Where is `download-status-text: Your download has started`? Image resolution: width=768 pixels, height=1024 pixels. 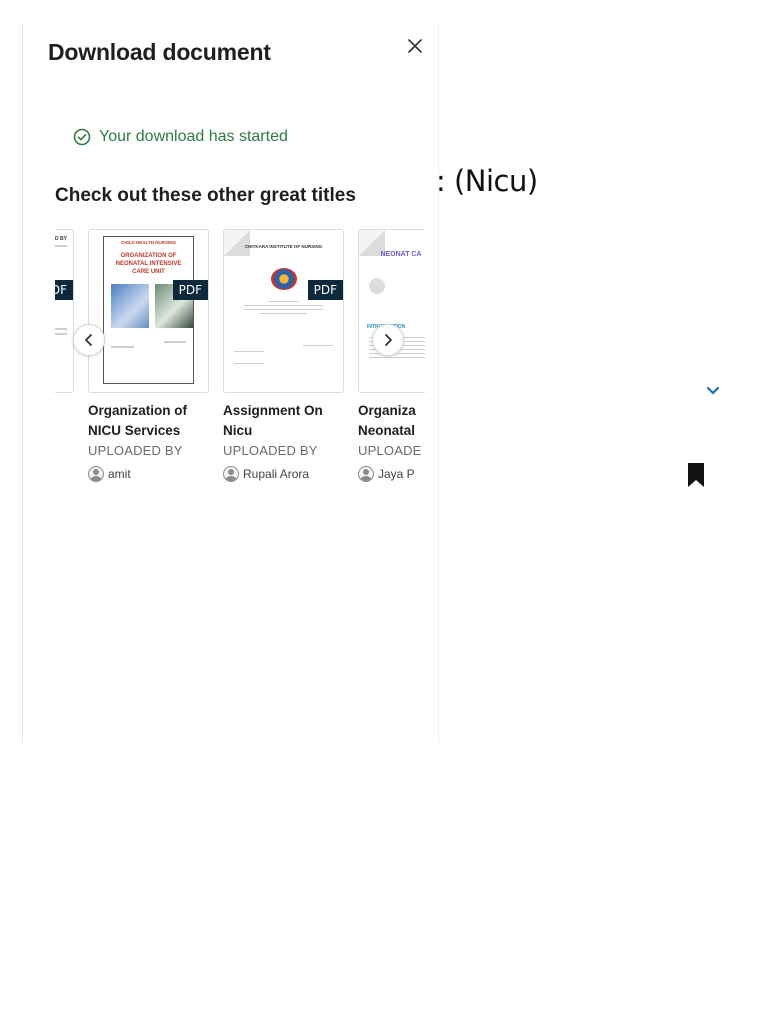
download-status-text: Your download has started is located at coordinates (193, 136).